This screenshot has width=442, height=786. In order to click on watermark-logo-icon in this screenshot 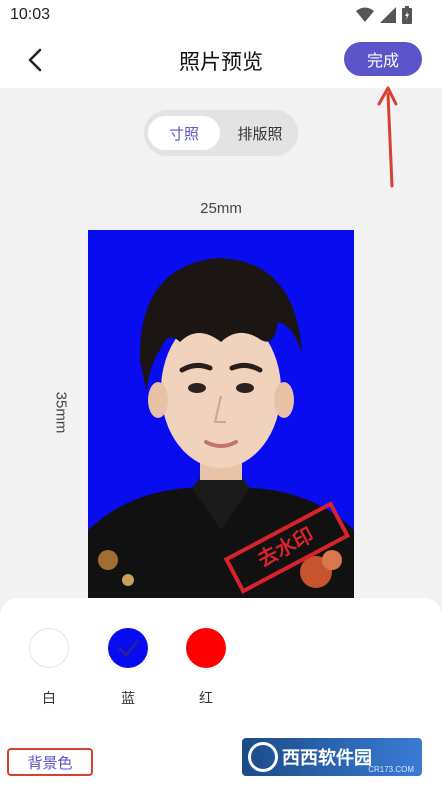, I will do `click(263, 757)`.